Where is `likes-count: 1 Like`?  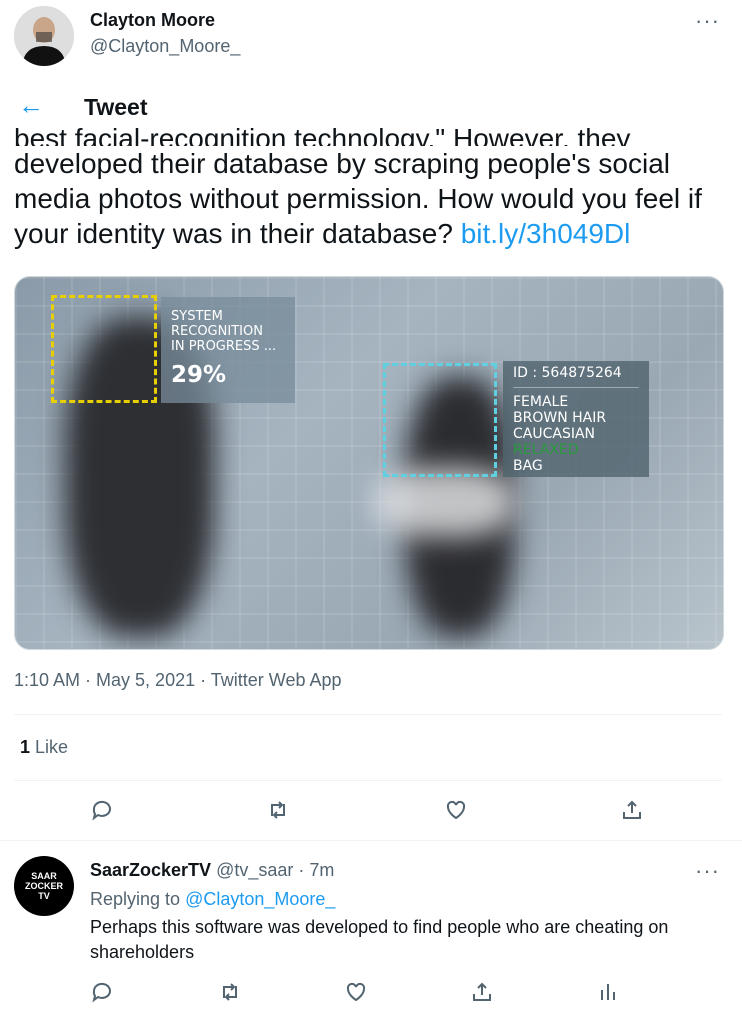
likes-count: 1 Like is located at coordinates (44, 747).